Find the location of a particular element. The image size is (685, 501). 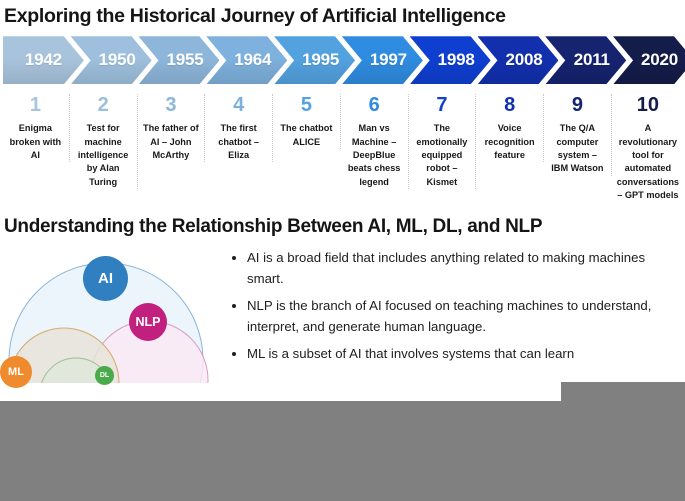

timeline-item-number: 6 is located at coordinates (374, 105).